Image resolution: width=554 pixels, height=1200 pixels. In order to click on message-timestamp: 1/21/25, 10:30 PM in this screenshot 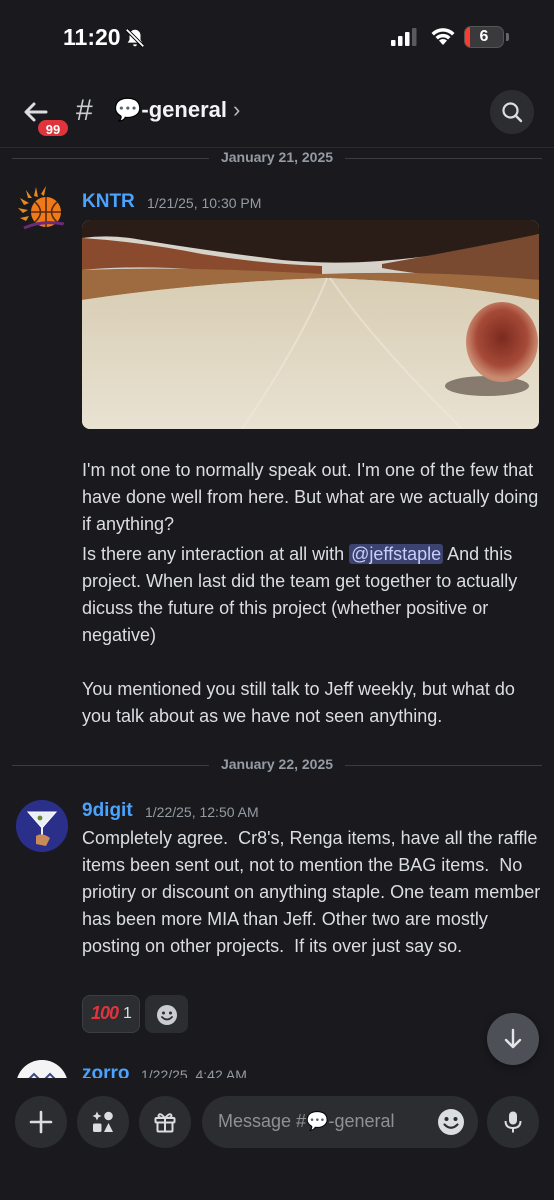, I will do `click(204, 203)`.